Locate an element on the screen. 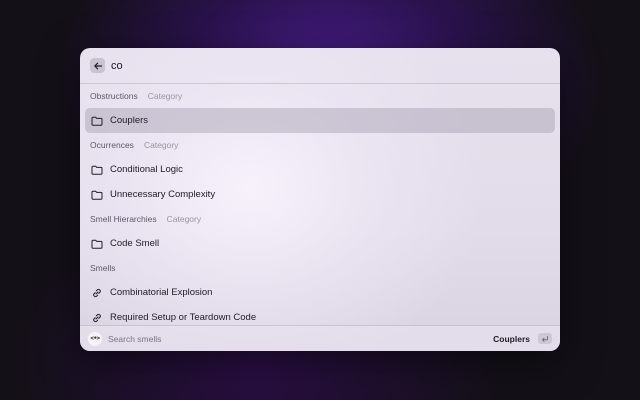 The width and height of the screenshot is (640, 400). section-header-ocurrences: Ocurrences Category is located at coordinates (320, 145).